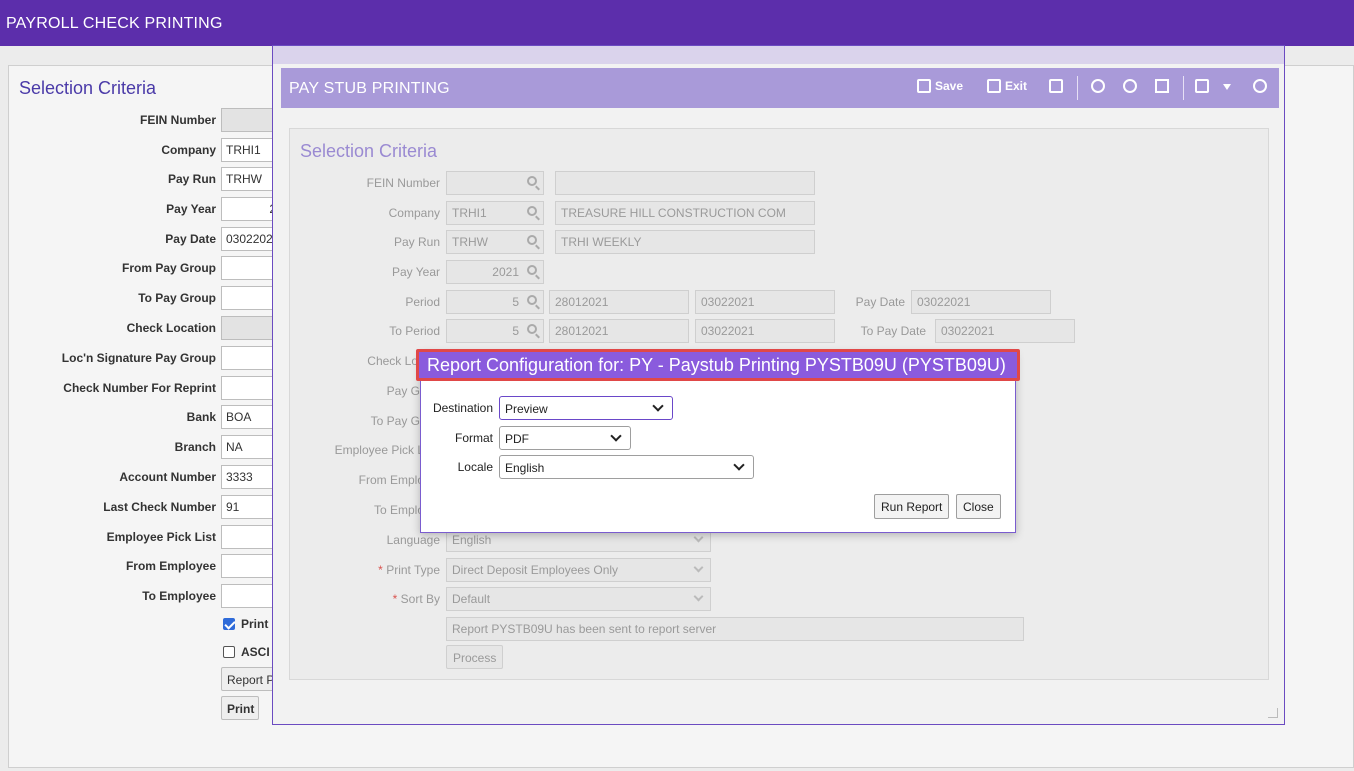  I want to click on bg-row-to-pay-group: To Pay Group, so click(112, 298).